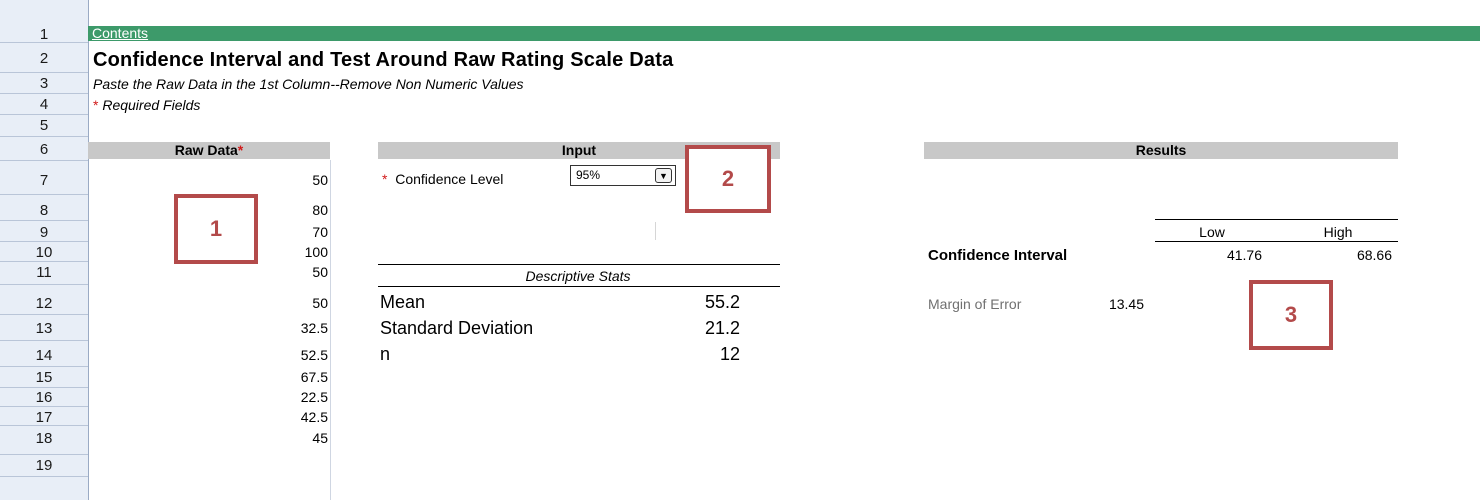 The image size is (1480, 500). Describe the element at coordinates (44, 104) in the screenshot. I see `row-number: 4` at that location.